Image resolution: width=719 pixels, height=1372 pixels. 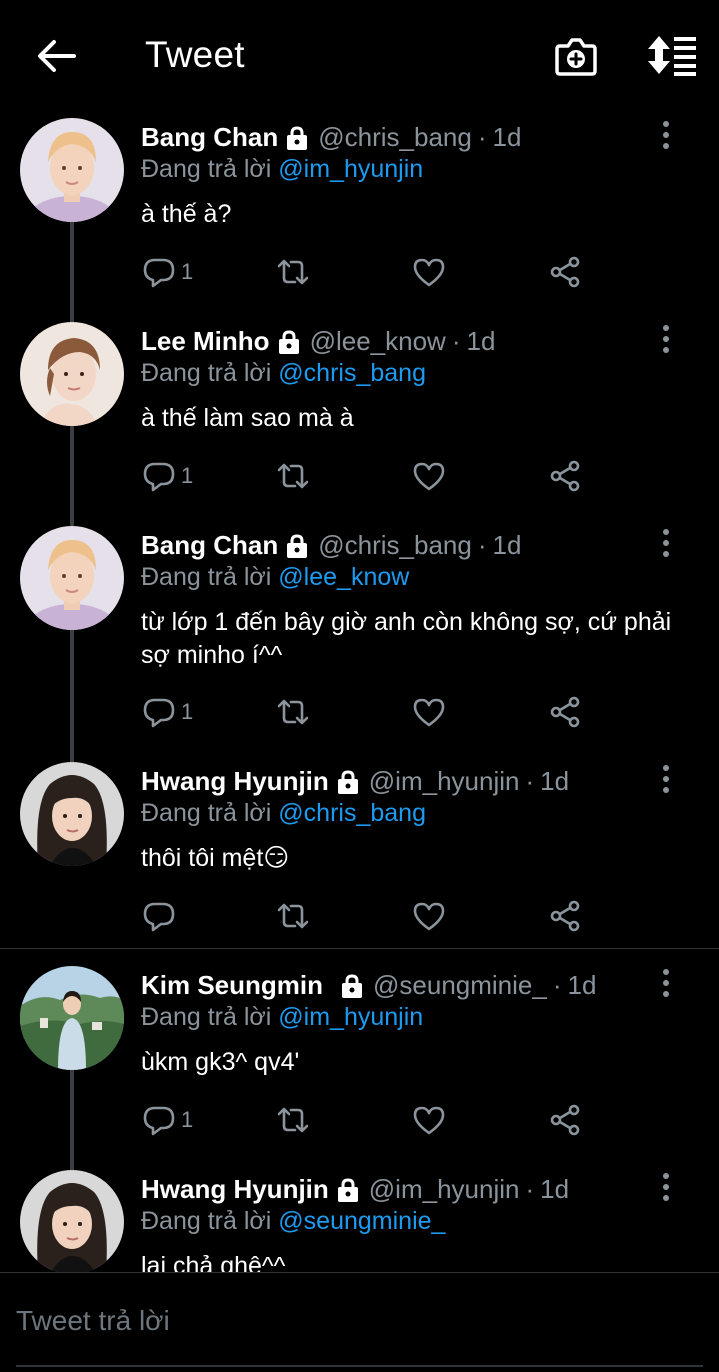 I want to click on sort-list-icon, so click(x=672, y=56).